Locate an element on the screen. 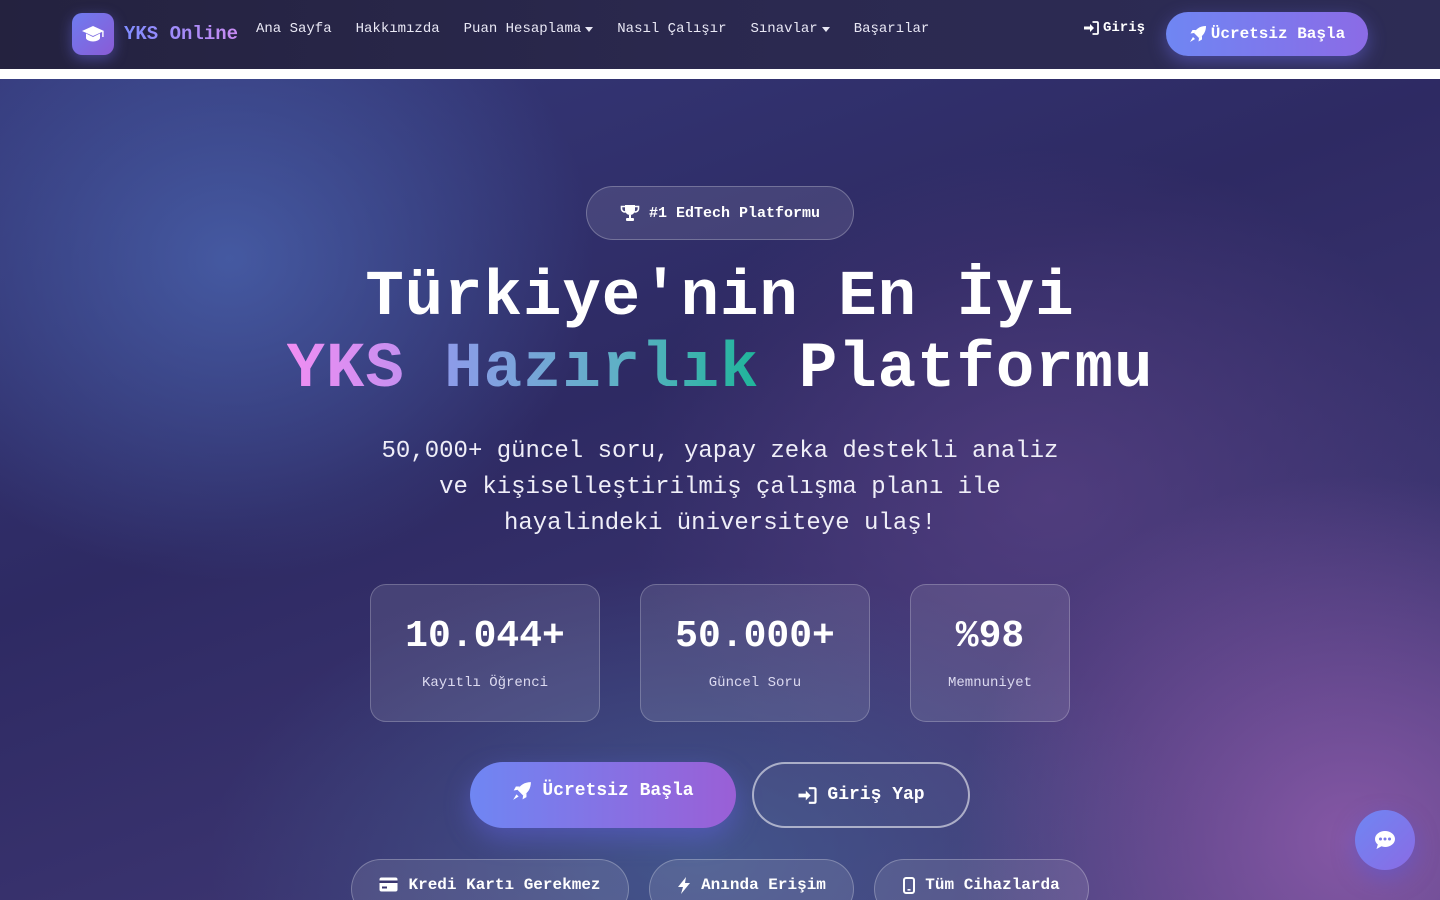 This screenshot has height=900, width=1440. nav-link-label: Puan Hesaplama is located at coordinates (522, 29).